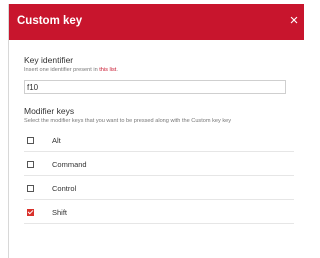  I want to click on dialog-header: Custom key ×, so click(156, 22).